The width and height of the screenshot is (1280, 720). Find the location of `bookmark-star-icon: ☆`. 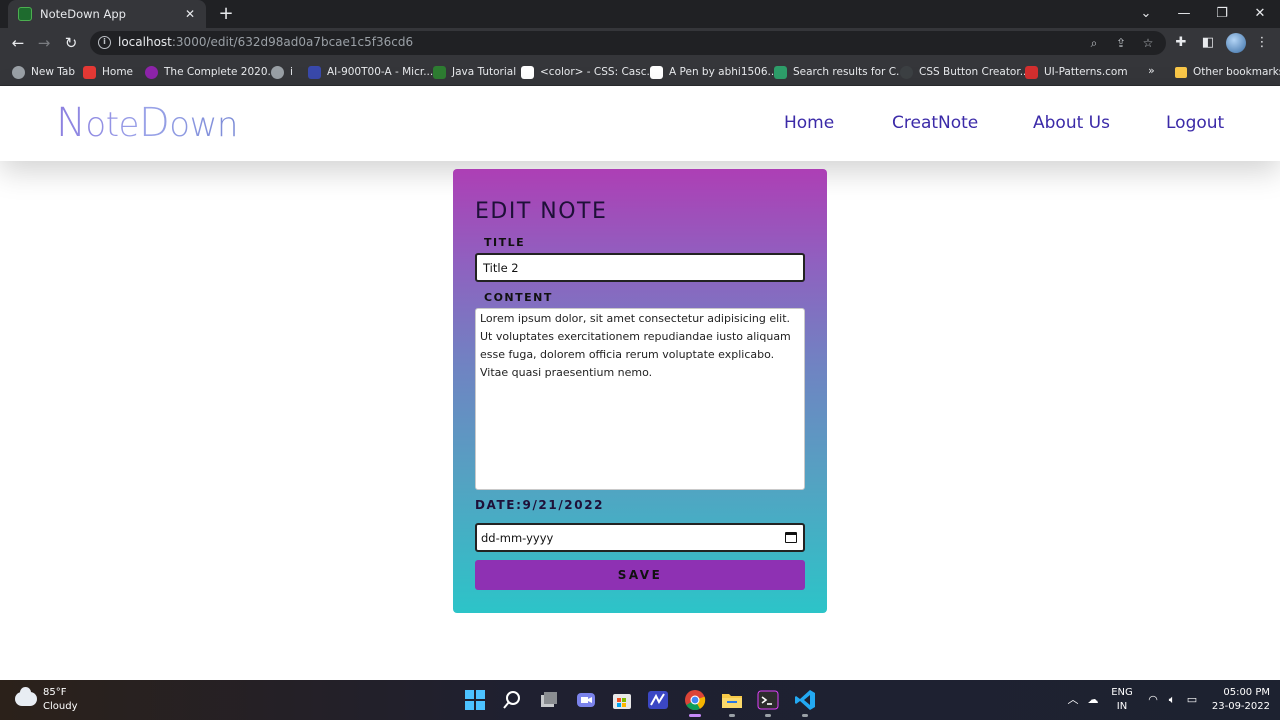

bookmark-star-icon: ☆ is located at coordinates (1148, 43).